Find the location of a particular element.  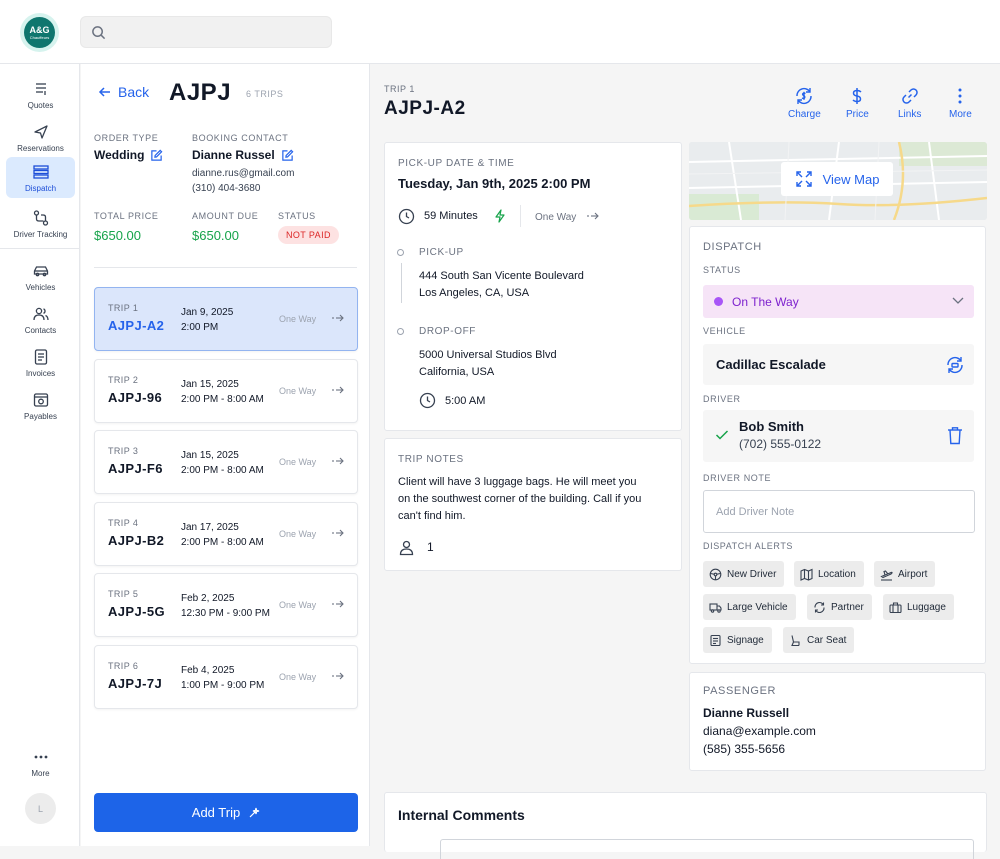

search-bar is located at coordinates (206, 32).